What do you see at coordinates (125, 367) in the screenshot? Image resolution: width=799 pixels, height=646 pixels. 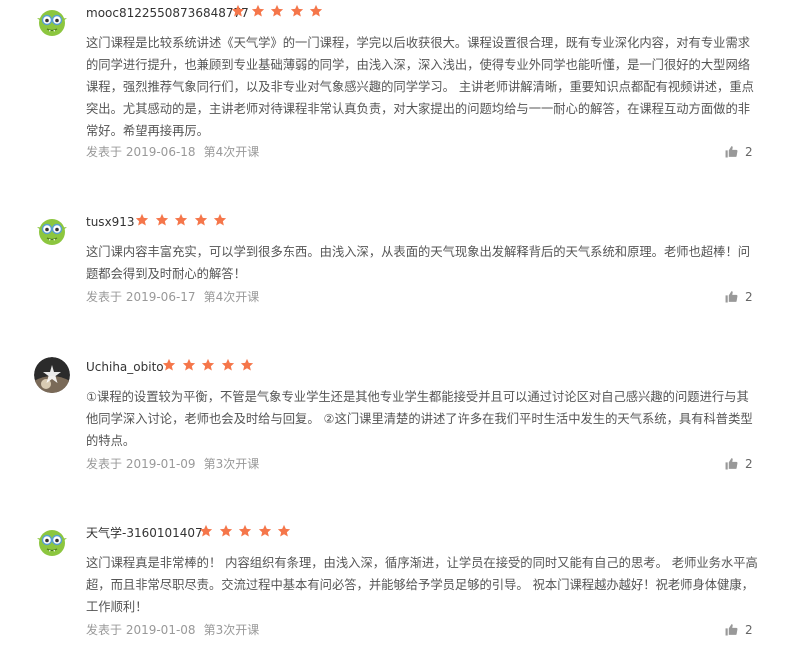 I see `user-name: Uchiha_obito` at bounding box center [125, 367].